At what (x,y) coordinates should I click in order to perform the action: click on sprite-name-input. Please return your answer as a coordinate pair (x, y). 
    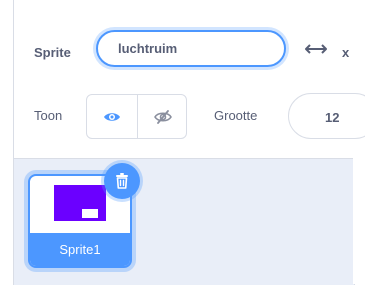
    Looking at the image, I should click on (191, 48).